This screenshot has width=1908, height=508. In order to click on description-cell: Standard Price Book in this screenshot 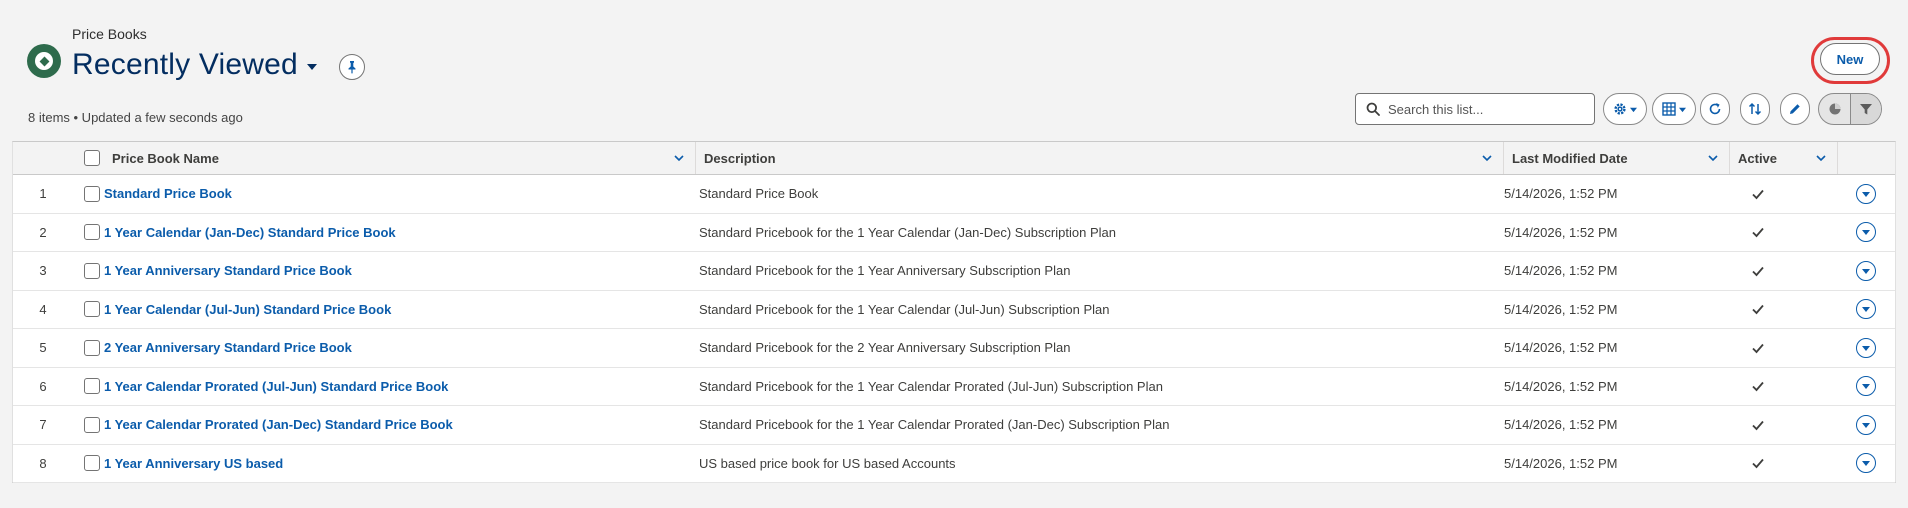, I will do `click(759, 194)`.